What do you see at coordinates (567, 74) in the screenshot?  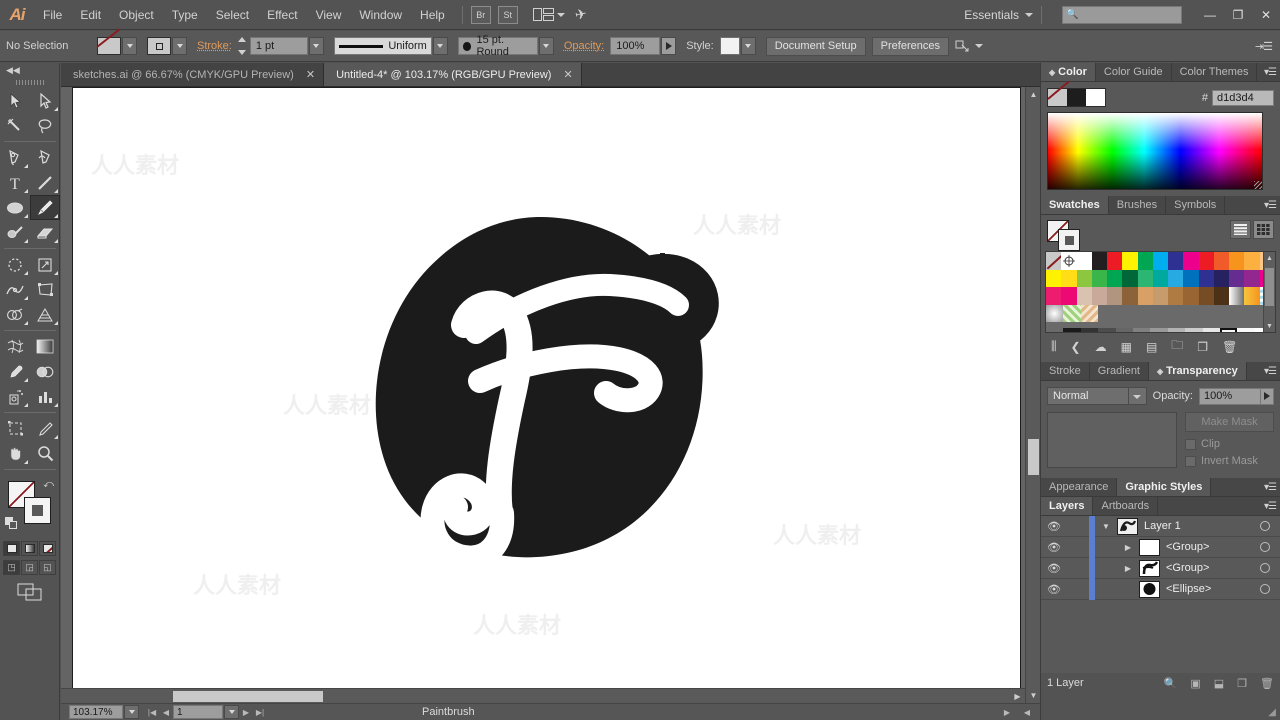 I see `close-icon: ✕` at bounding box center [567, 74].